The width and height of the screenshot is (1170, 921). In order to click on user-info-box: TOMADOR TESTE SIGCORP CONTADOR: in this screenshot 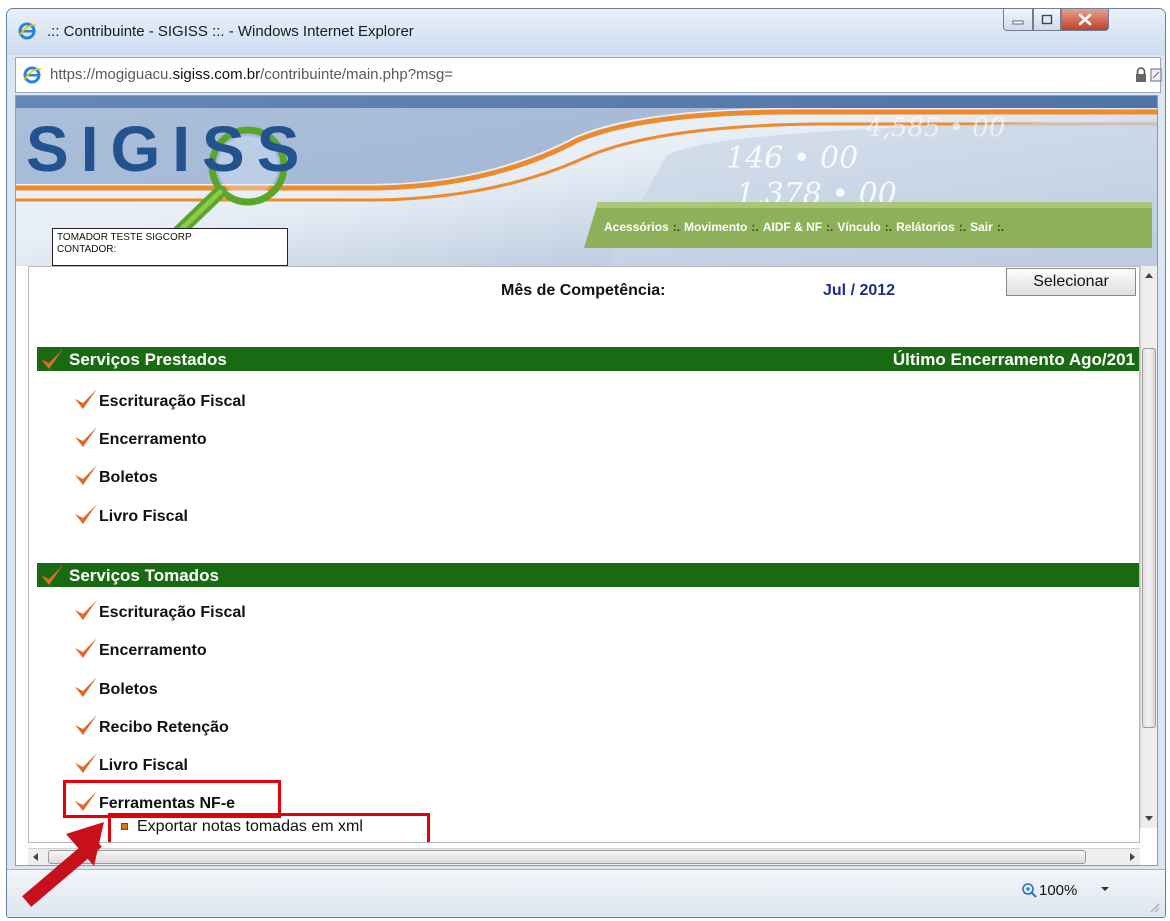, I will do `click(170, 247)`.